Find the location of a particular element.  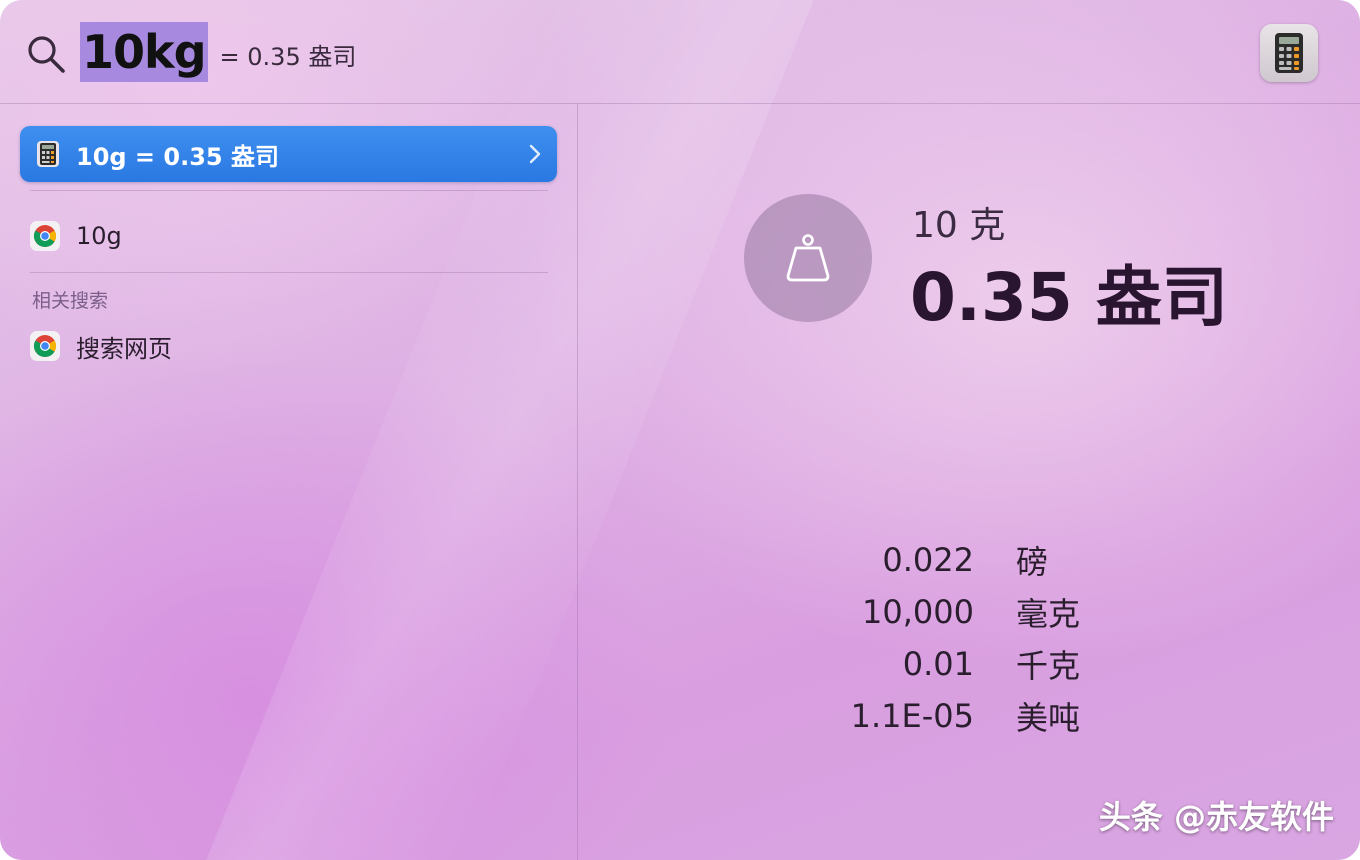

weight-icon is located at coordinates (808, 258).